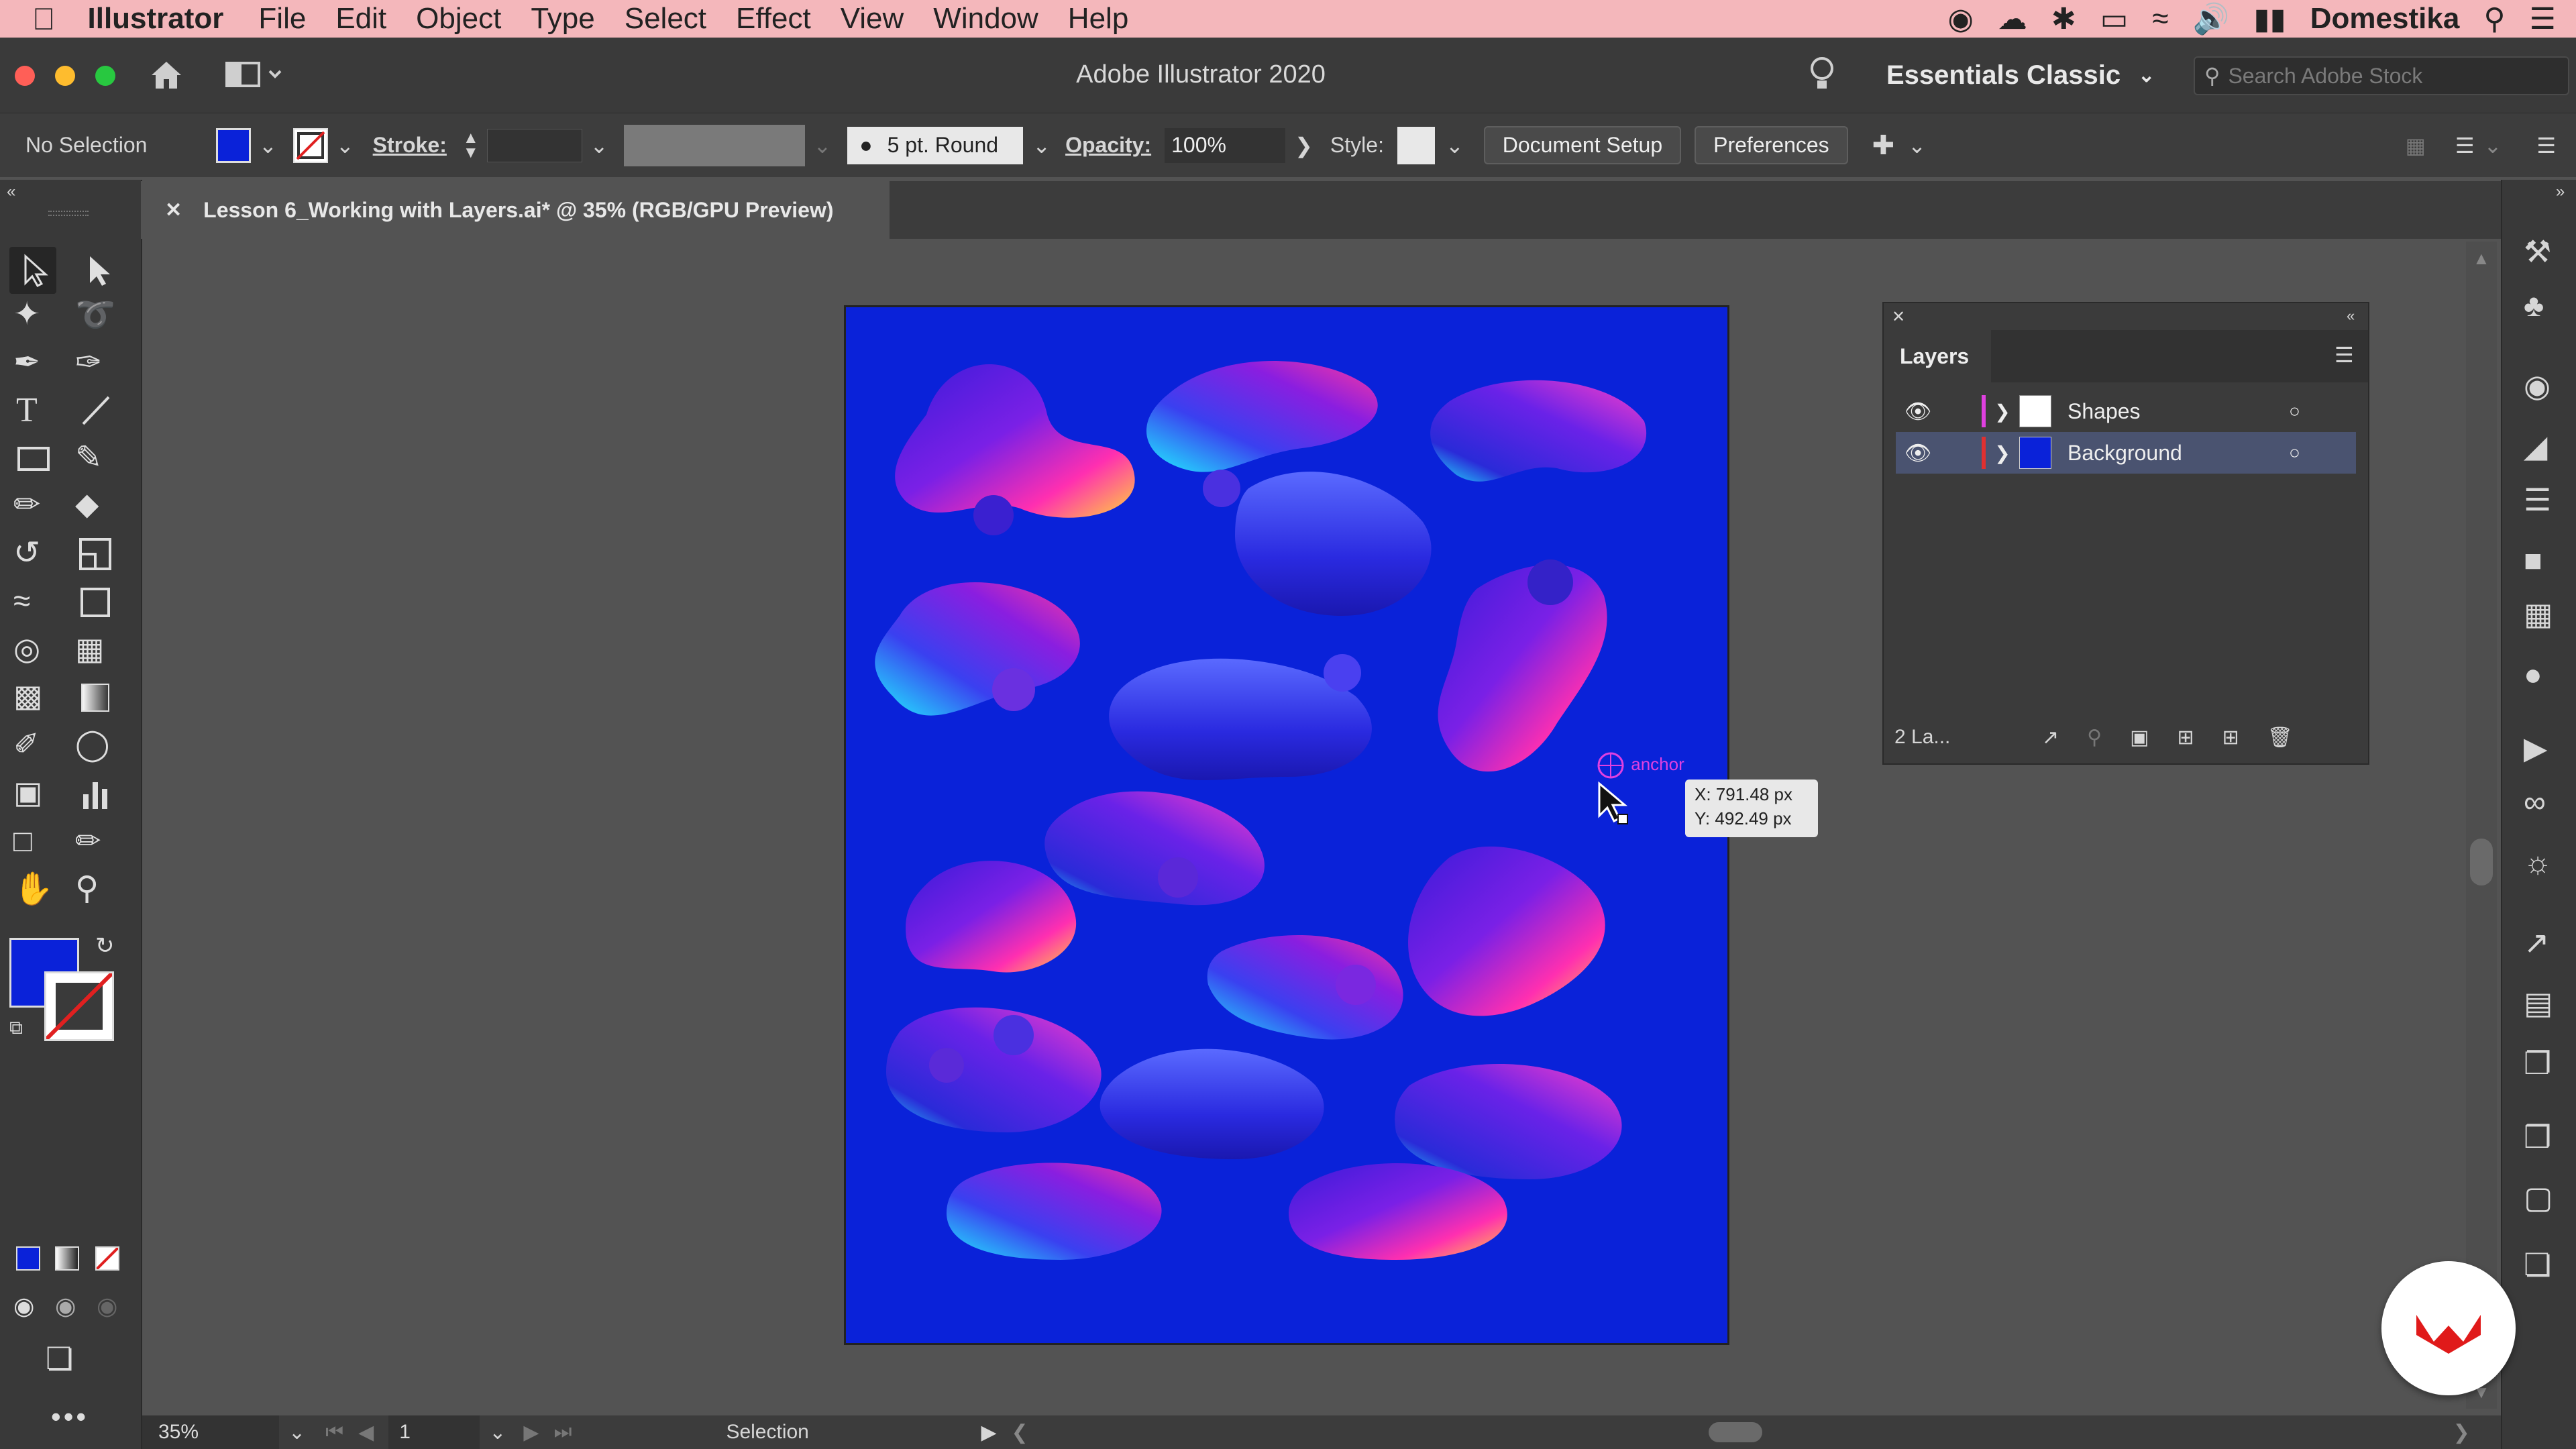 The image size is (2576, 1449). I want to click on puppet-warp-icon: ✚, so click(1883, 145).